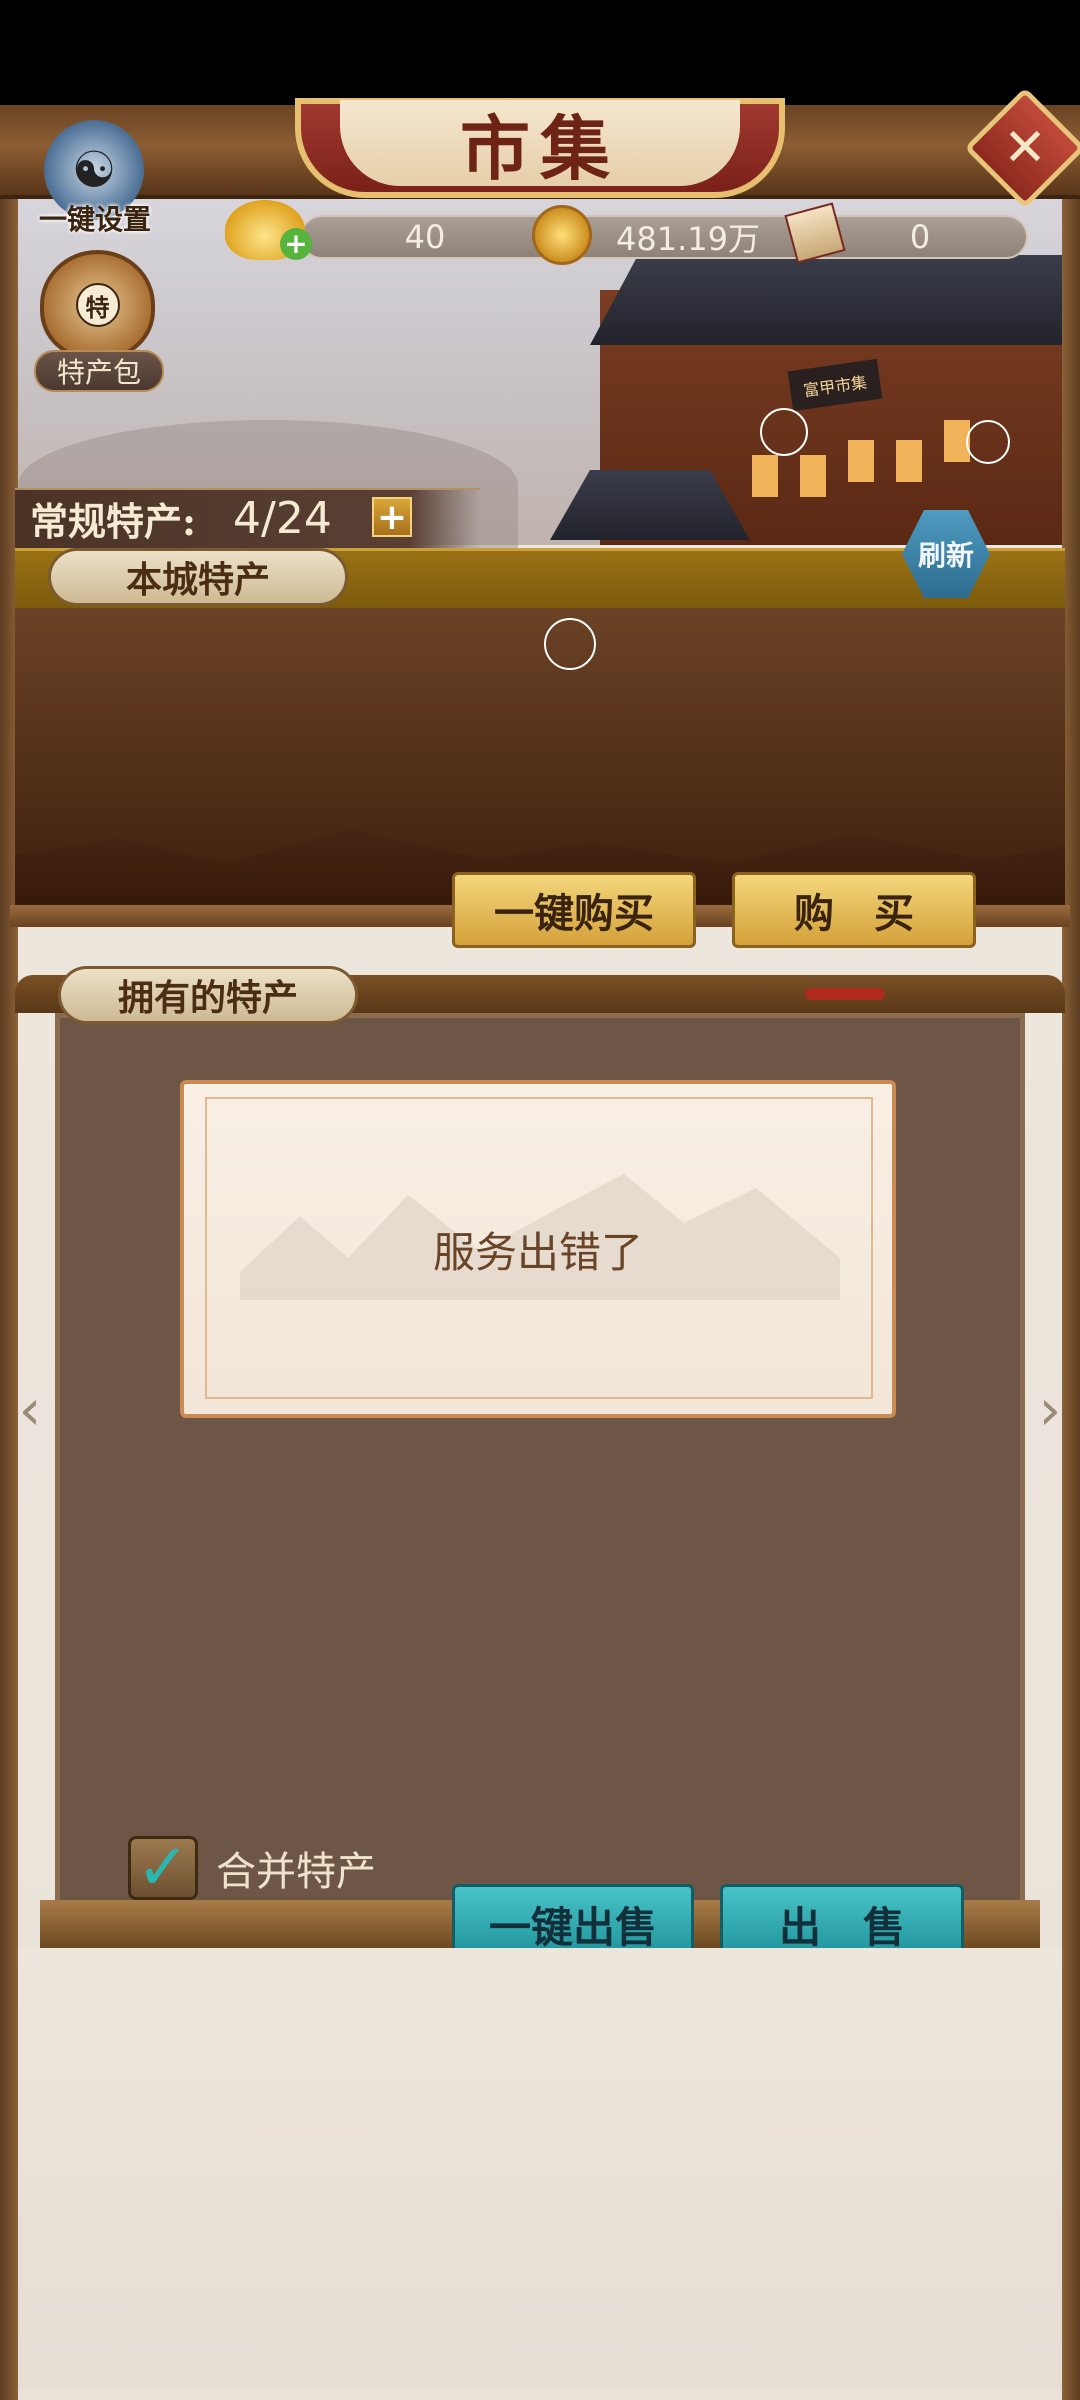  Describe the element at coordinates (198, 577) in the screenshot. I see `tab-local-specialty: 本城特产` at that location.